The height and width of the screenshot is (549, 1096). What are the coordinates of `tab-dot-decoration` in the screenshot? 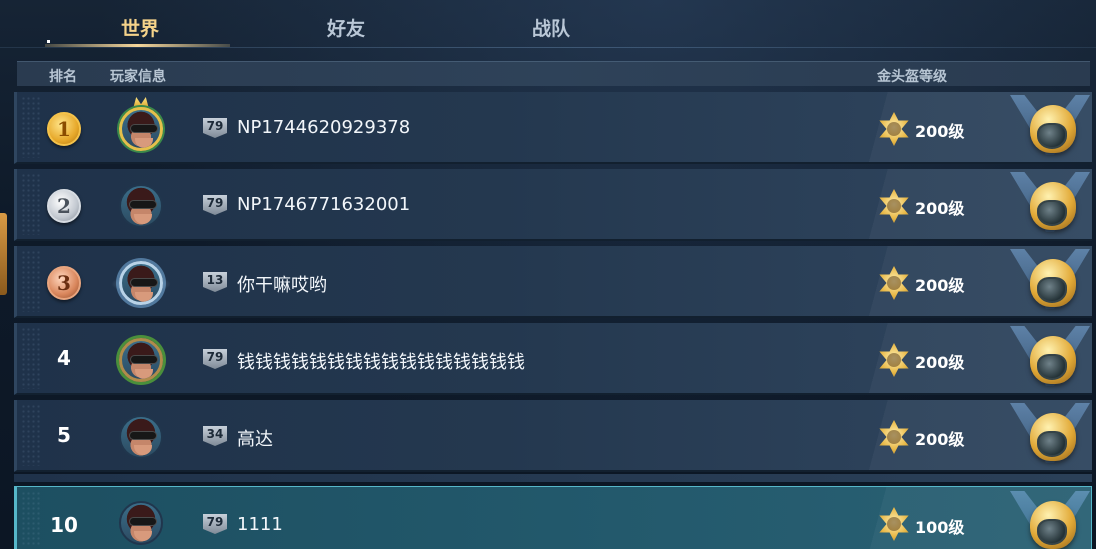 It's located at (48, 41).